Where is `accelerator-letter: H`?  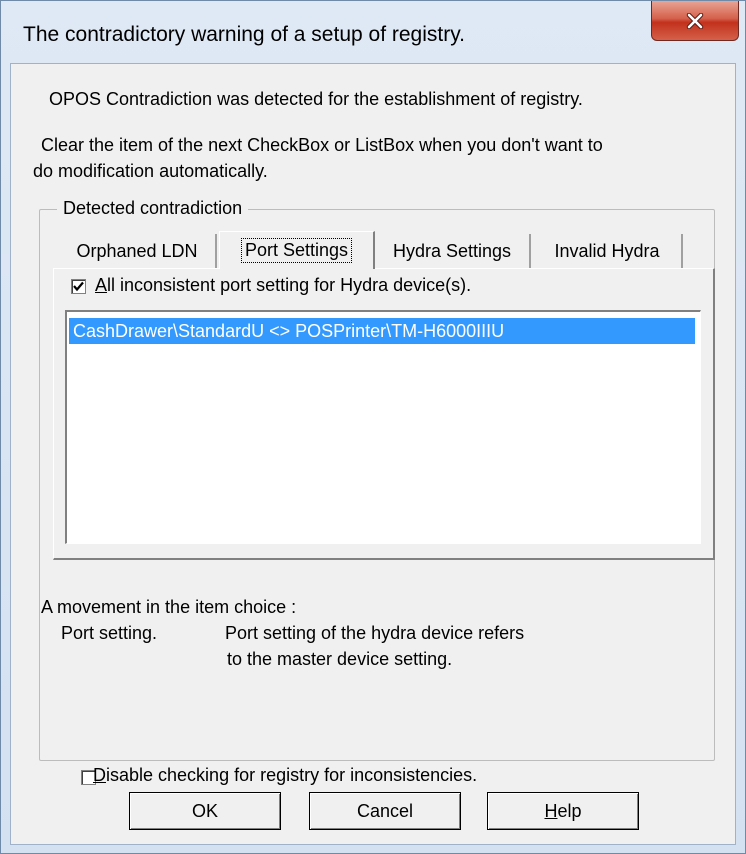
accelerator-letter: H is located at coordinates (551, 810).